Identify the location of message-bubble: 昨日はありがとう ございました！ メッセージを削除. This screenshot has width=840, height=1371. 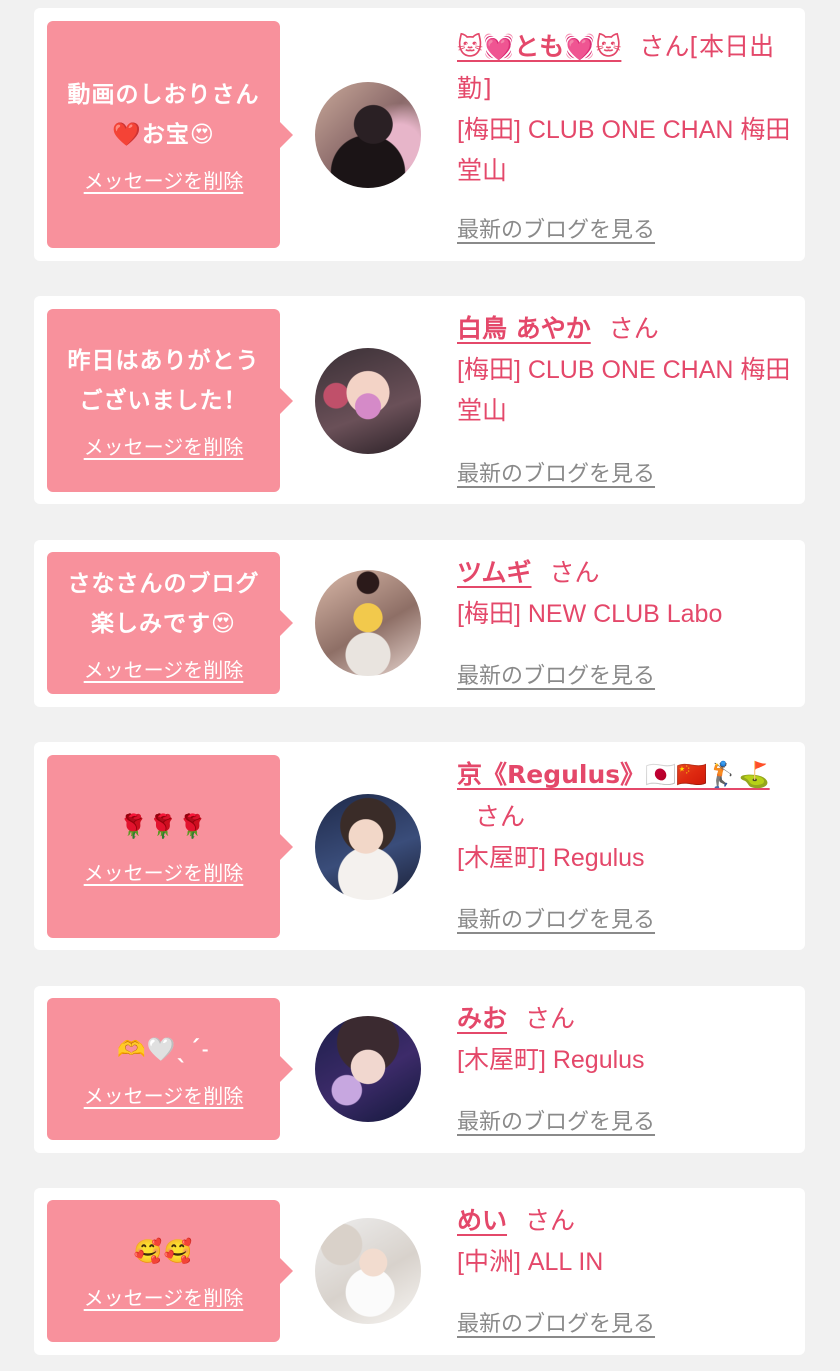
(170, 400).